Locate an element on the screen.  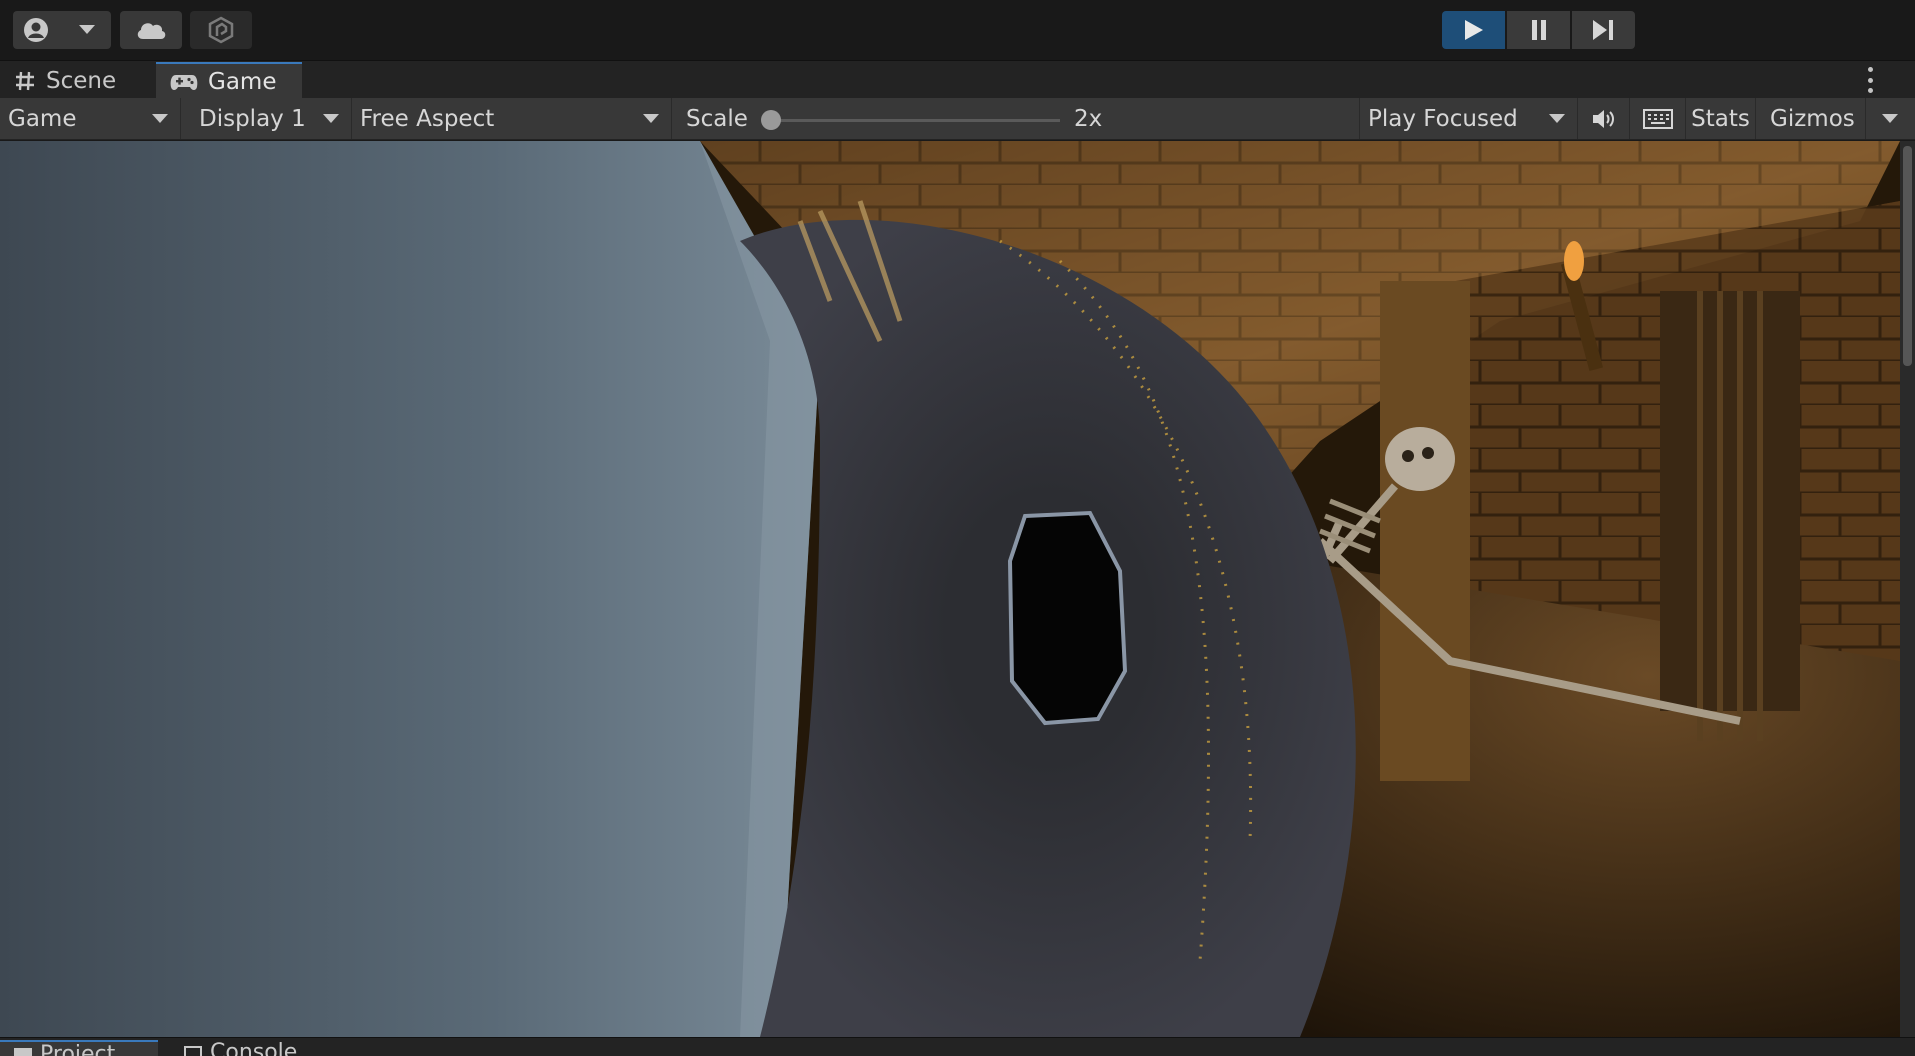
grid-icon is located at coordinates (25, 80).